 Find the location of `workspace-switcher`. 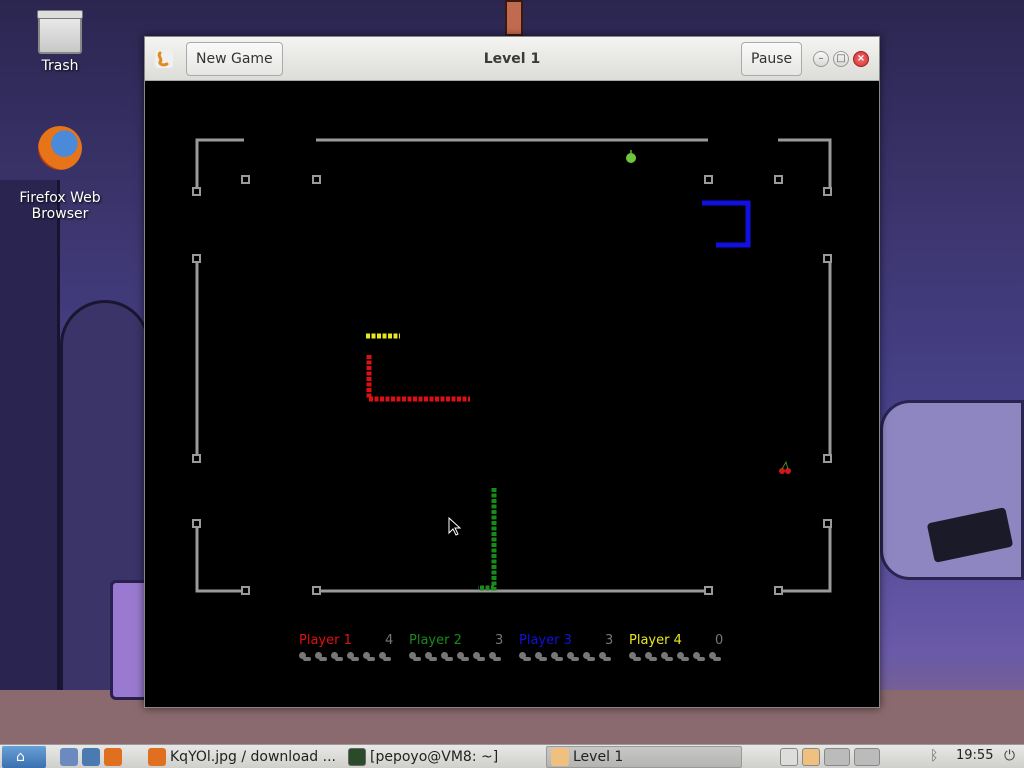

workspace-switcher is located at coordinates (830, 757).